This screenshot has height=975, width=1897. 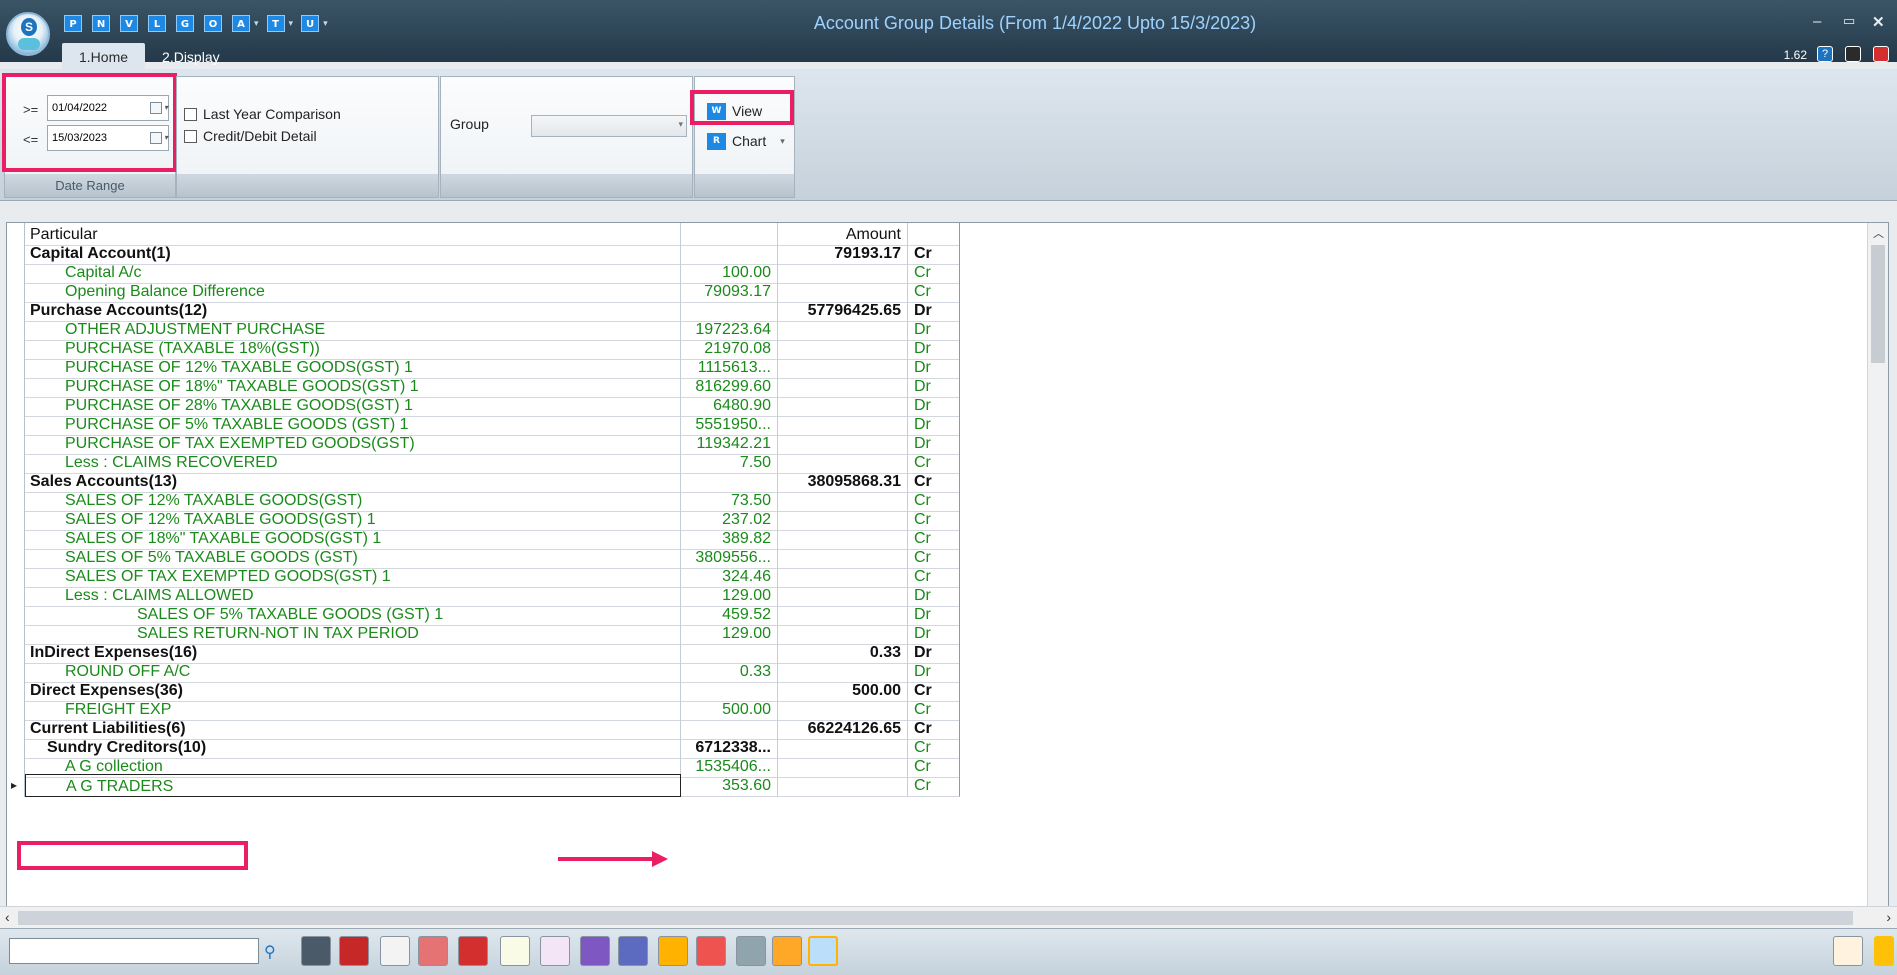 I want to click on horizontal-scrollbar: ‹ ›, so click(x=948, y=917).